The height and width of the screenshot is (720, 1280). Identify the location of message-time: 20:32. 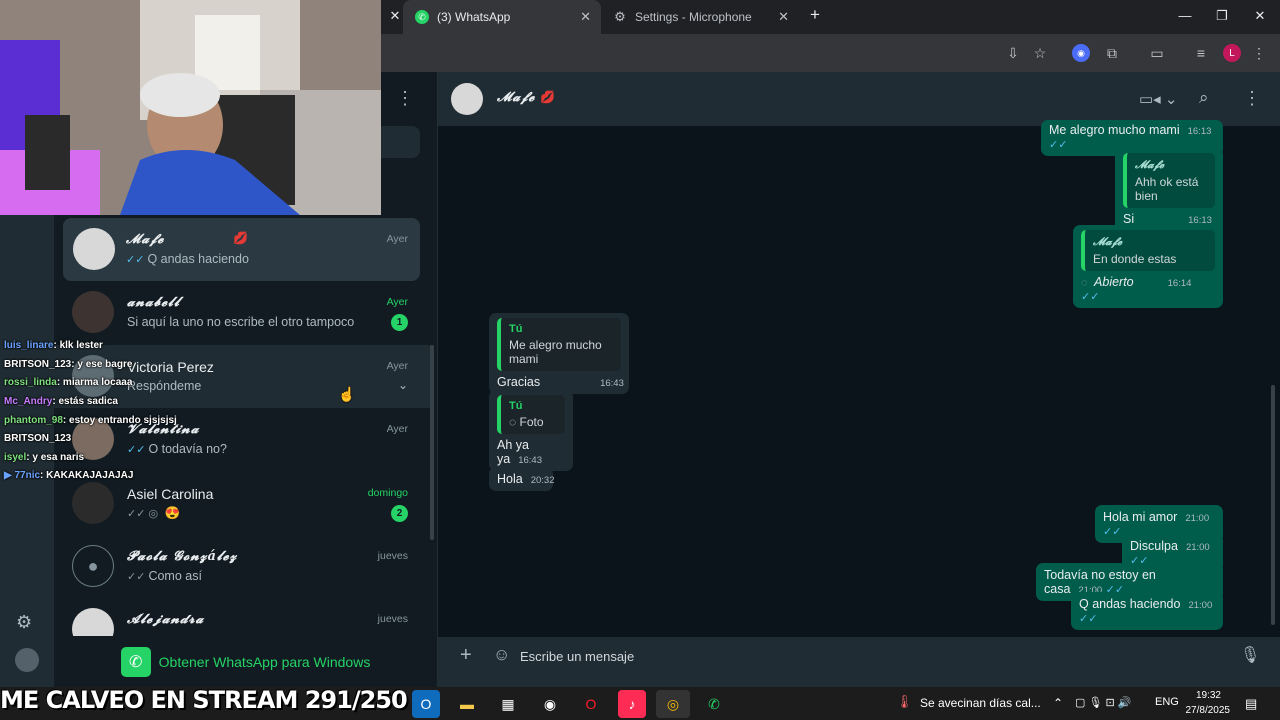
(542, 480).